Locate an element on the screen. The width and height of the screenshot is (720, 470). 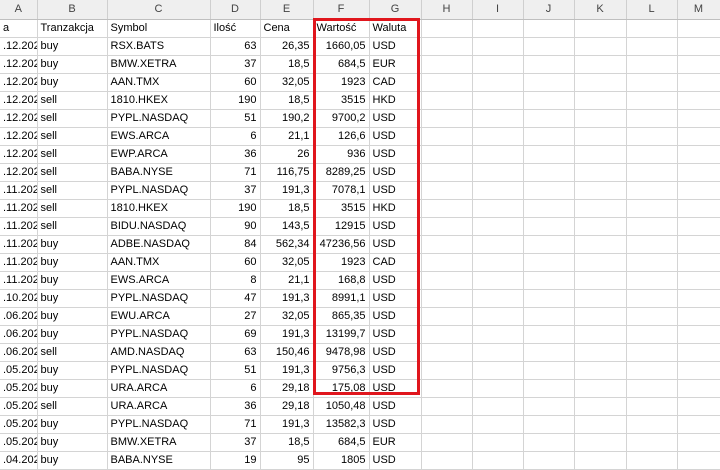
cell: 26 is located at coordinates (287, 154).